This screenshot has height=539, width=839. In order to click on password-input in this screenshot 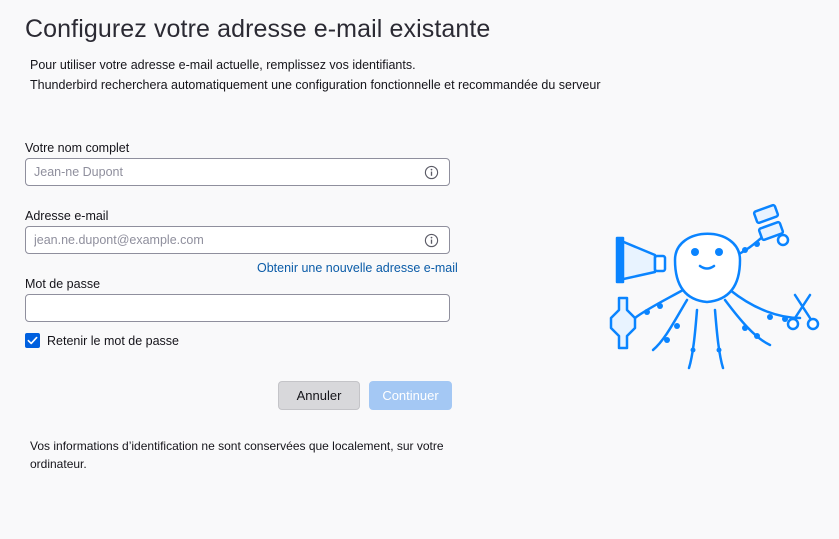, I will do `click(237, 308)`.